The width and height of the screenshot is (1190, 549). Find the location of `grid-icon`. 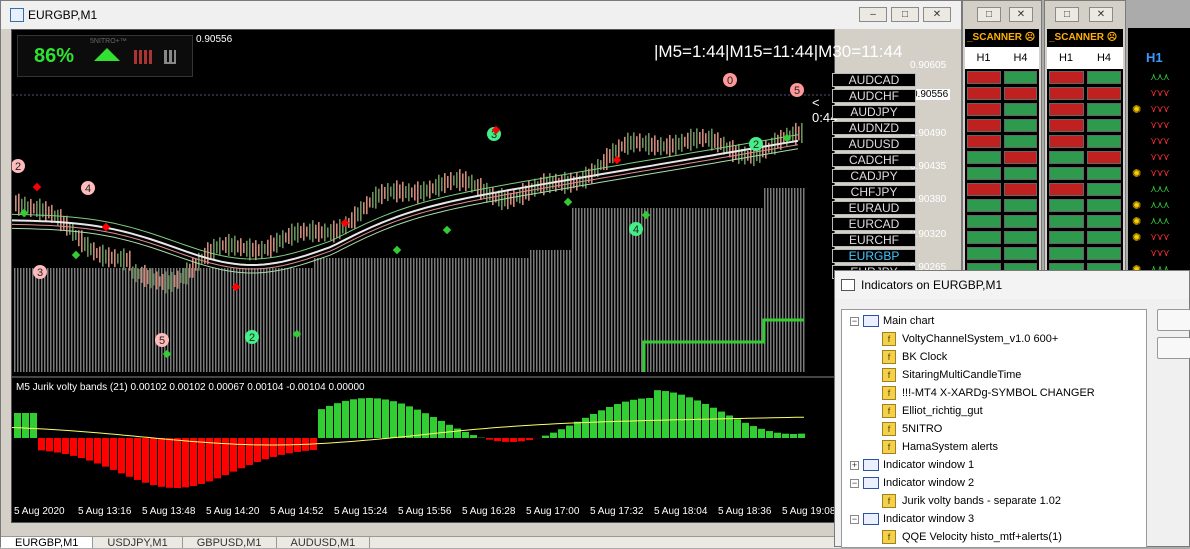

grid-icon is located at coordinates (143, 57).